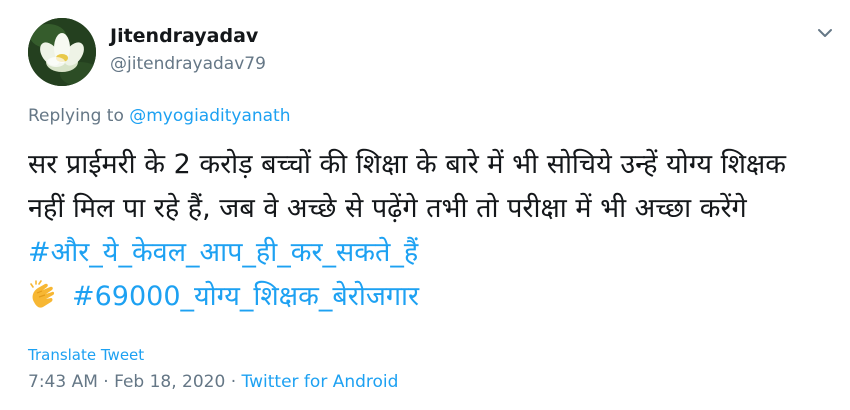 Image resolution: width=850 pixels, height=410 pixels. I want to click on clapping-hands-icon, so click(43, 302).